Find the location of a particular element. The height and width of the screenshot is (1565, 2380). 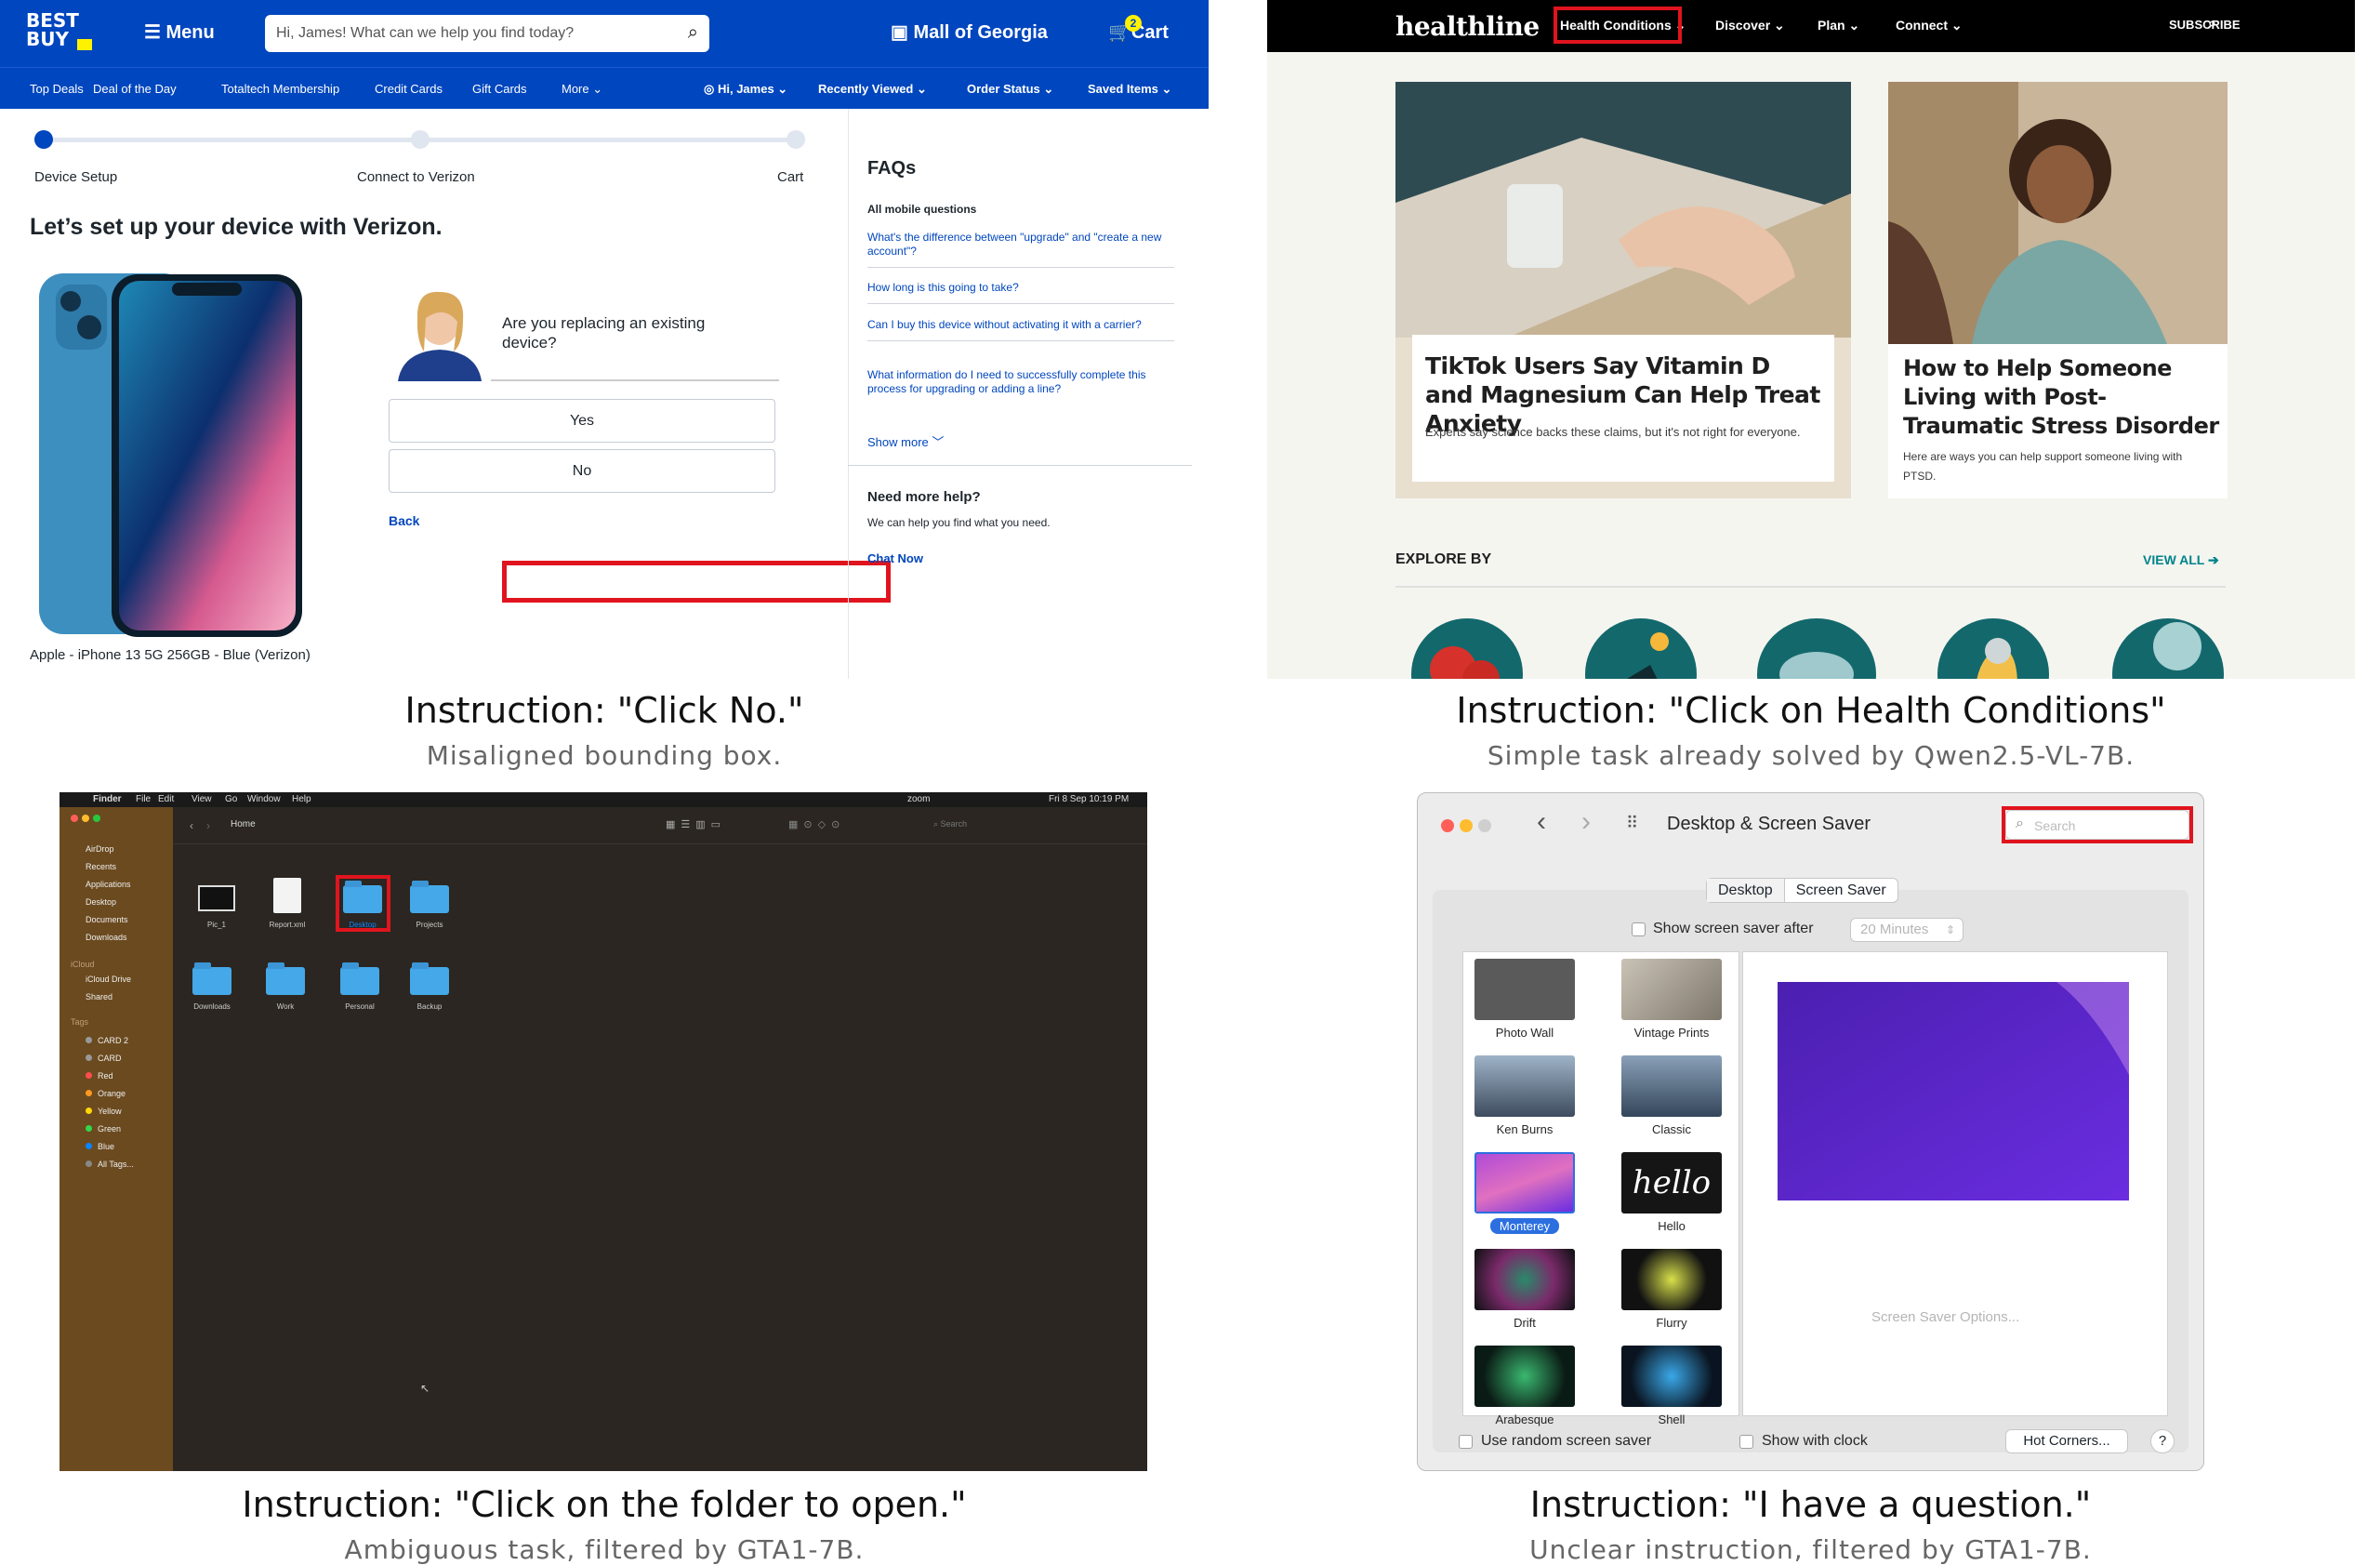

sidebar-item-applications: Applications is located at coordinates (108, 884).